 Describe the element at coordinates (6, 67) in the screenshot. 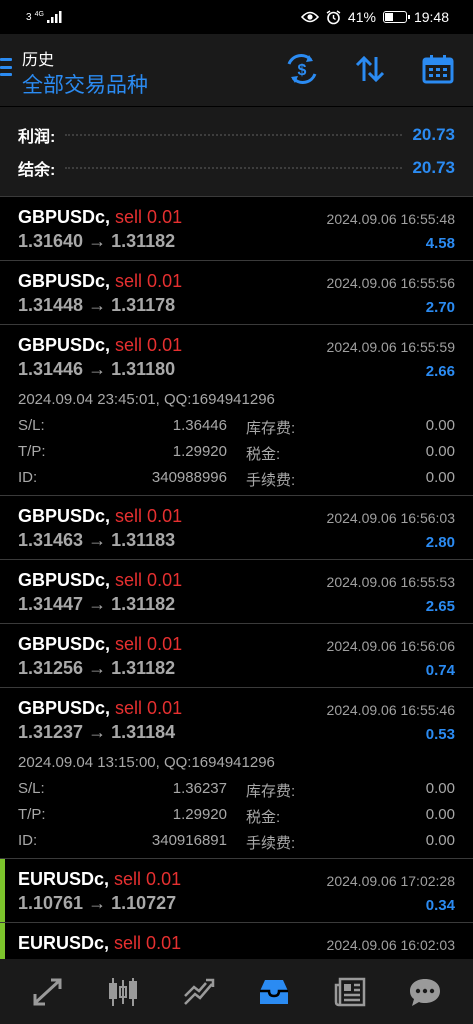

I see `menu-icon` at that location.